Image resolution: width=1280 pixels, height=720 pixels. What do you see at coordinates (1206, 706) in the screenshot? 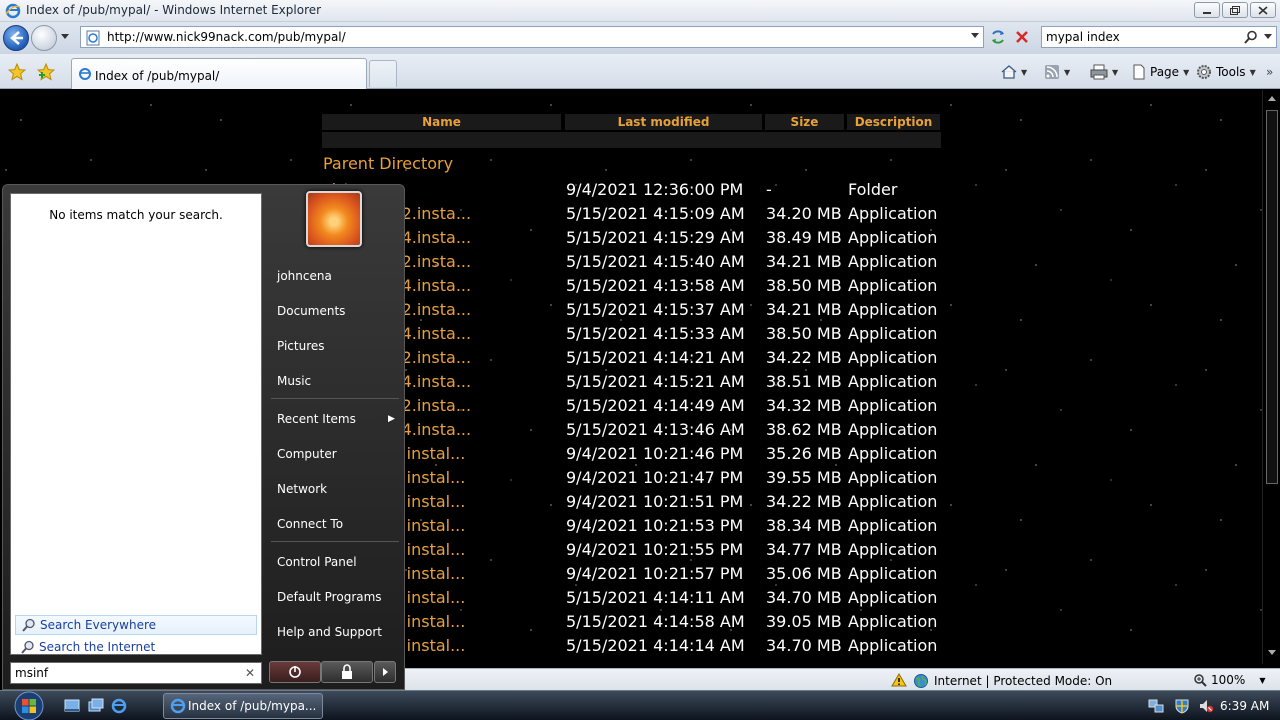
I see `volume-muted-icon` at bounding box center [1206, 706].